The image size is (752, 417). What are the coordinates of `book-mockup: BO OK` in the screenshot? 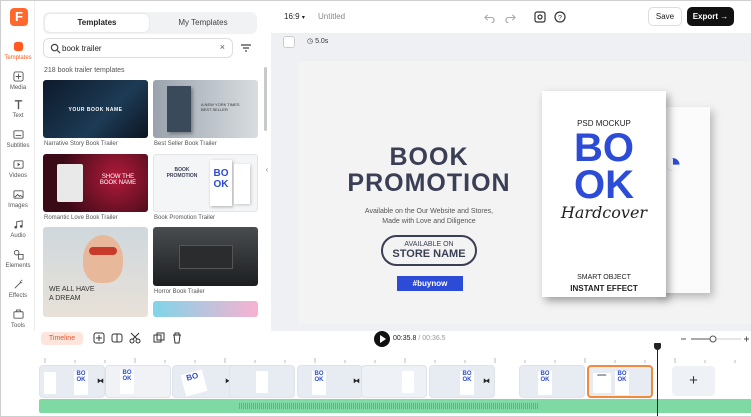 It's located at (221, 183).